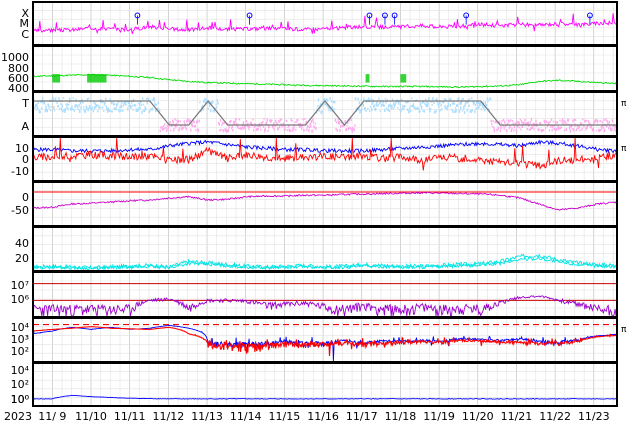  I want to click on wind-speed-block, so click(403, 78).